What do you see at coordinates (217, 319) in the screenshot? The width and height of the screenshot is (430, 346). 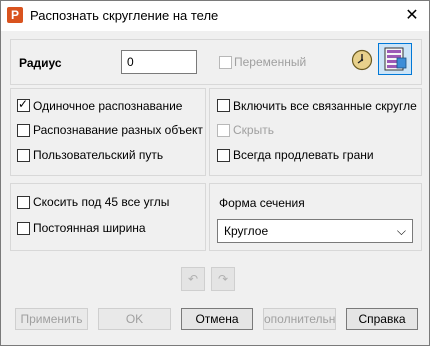 I see `cancel-button: Отмена` at bounding box center [217, 319].